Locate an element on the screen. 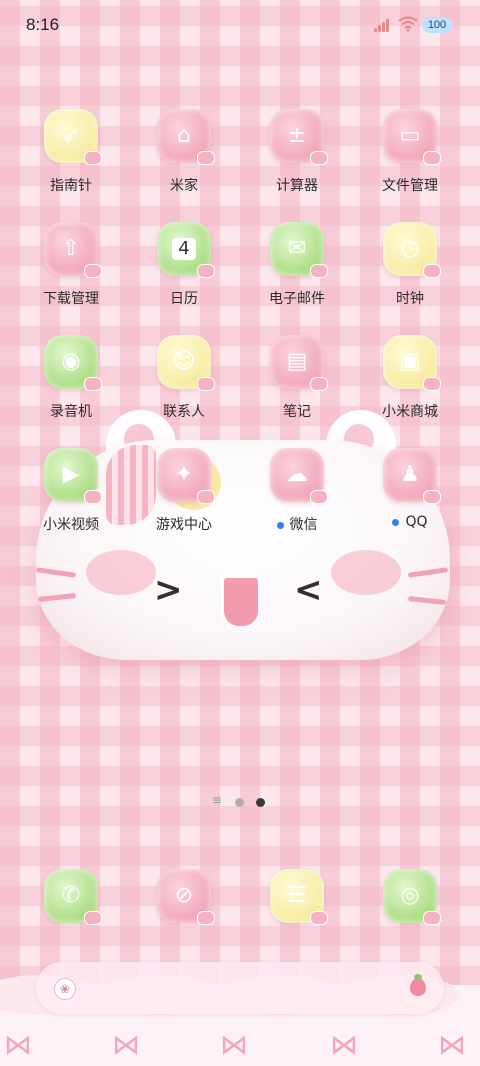 The image size is (480, 1066). app-recorder: ◉ 录音机 is located at coordinates (71, 390).